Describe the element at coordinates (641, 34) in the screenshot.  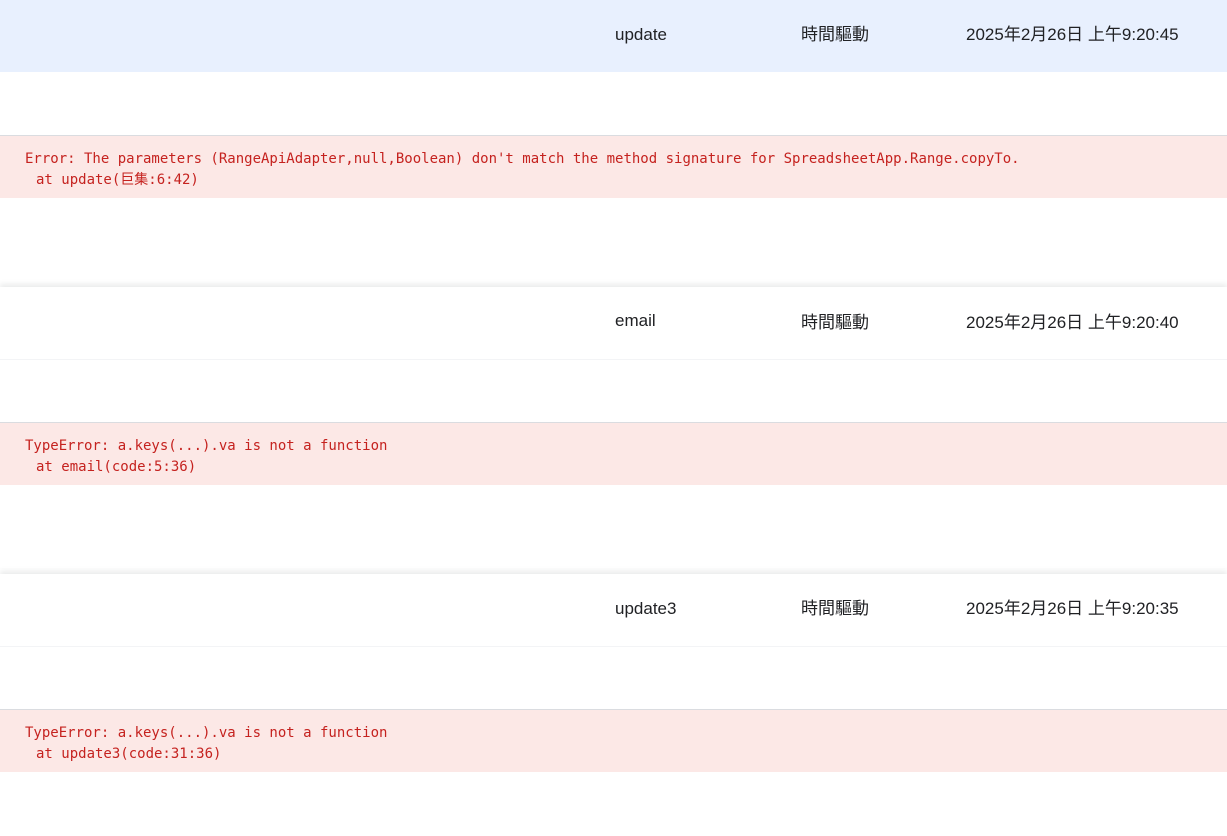
I see `function-name: update` at that location.